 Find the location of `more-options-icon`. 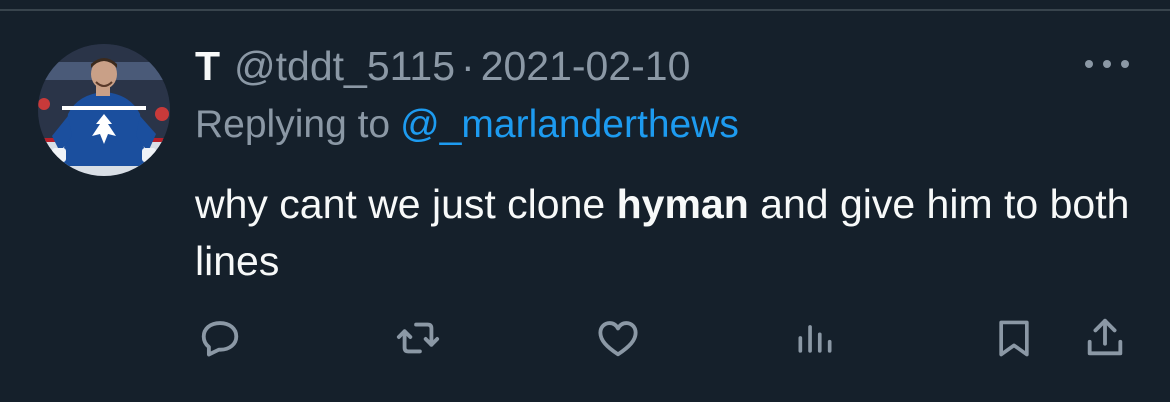

more-options-icon is located at coordinates (1107, 64).